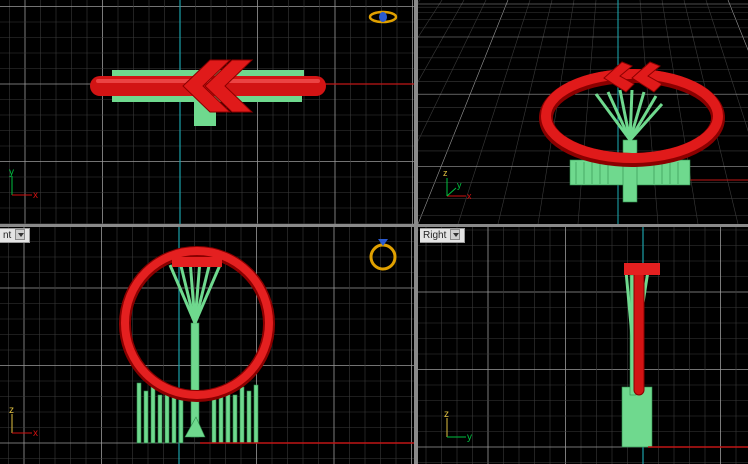 The width and height of the screenshot is (748, 464). Describe the element at coordinates (584, 132) in the screenshot. I see `perspective-view-model: z x y` at that location.